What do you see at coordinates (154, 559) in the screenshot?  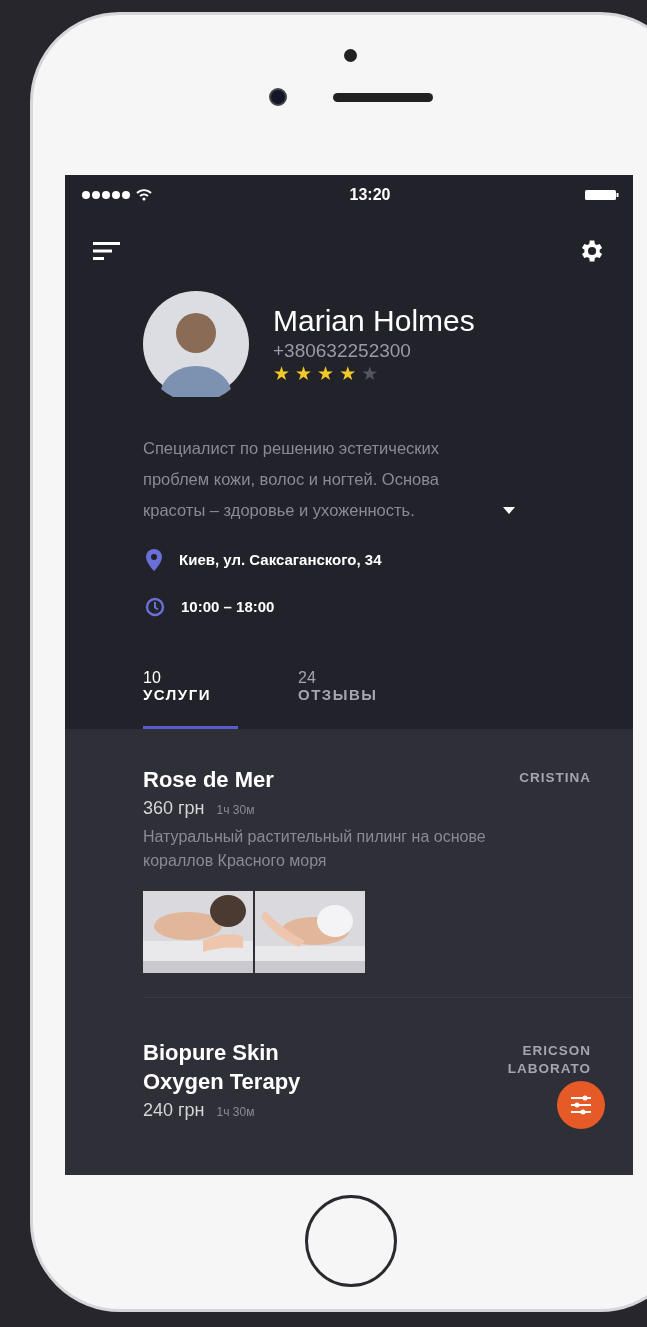 I see `location-pin-icon` at bounding box center [154, 559].